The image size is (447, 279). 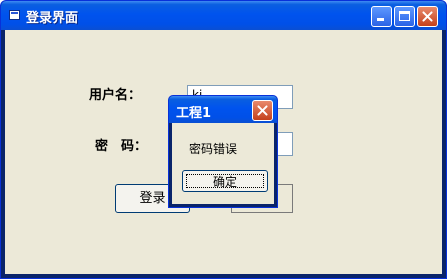 What do you see at coordinates (115, 95) in the screenshot?
I see `username-label: 用户名：` at bounding box center [115, 95].